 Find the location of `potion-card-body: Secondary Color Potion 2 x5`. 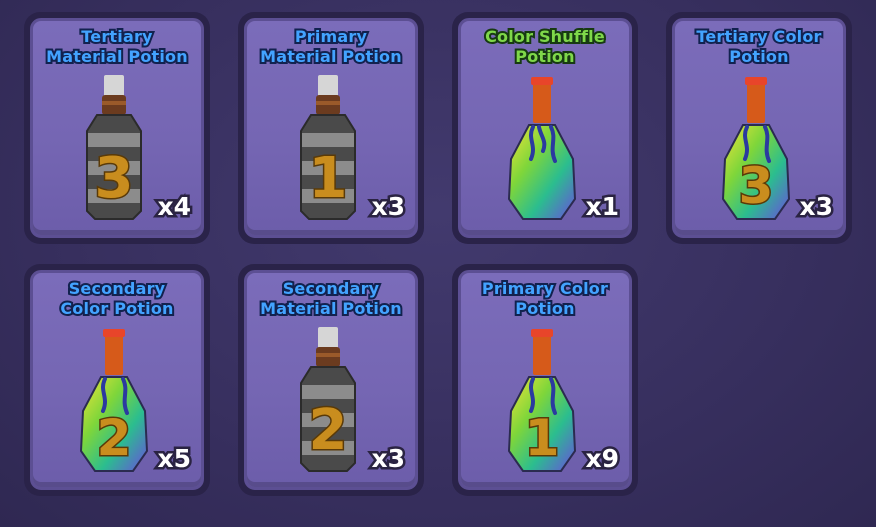

potion-card-body: Secondary Color Potion 2 x5 is located at coordinates (117, 380).